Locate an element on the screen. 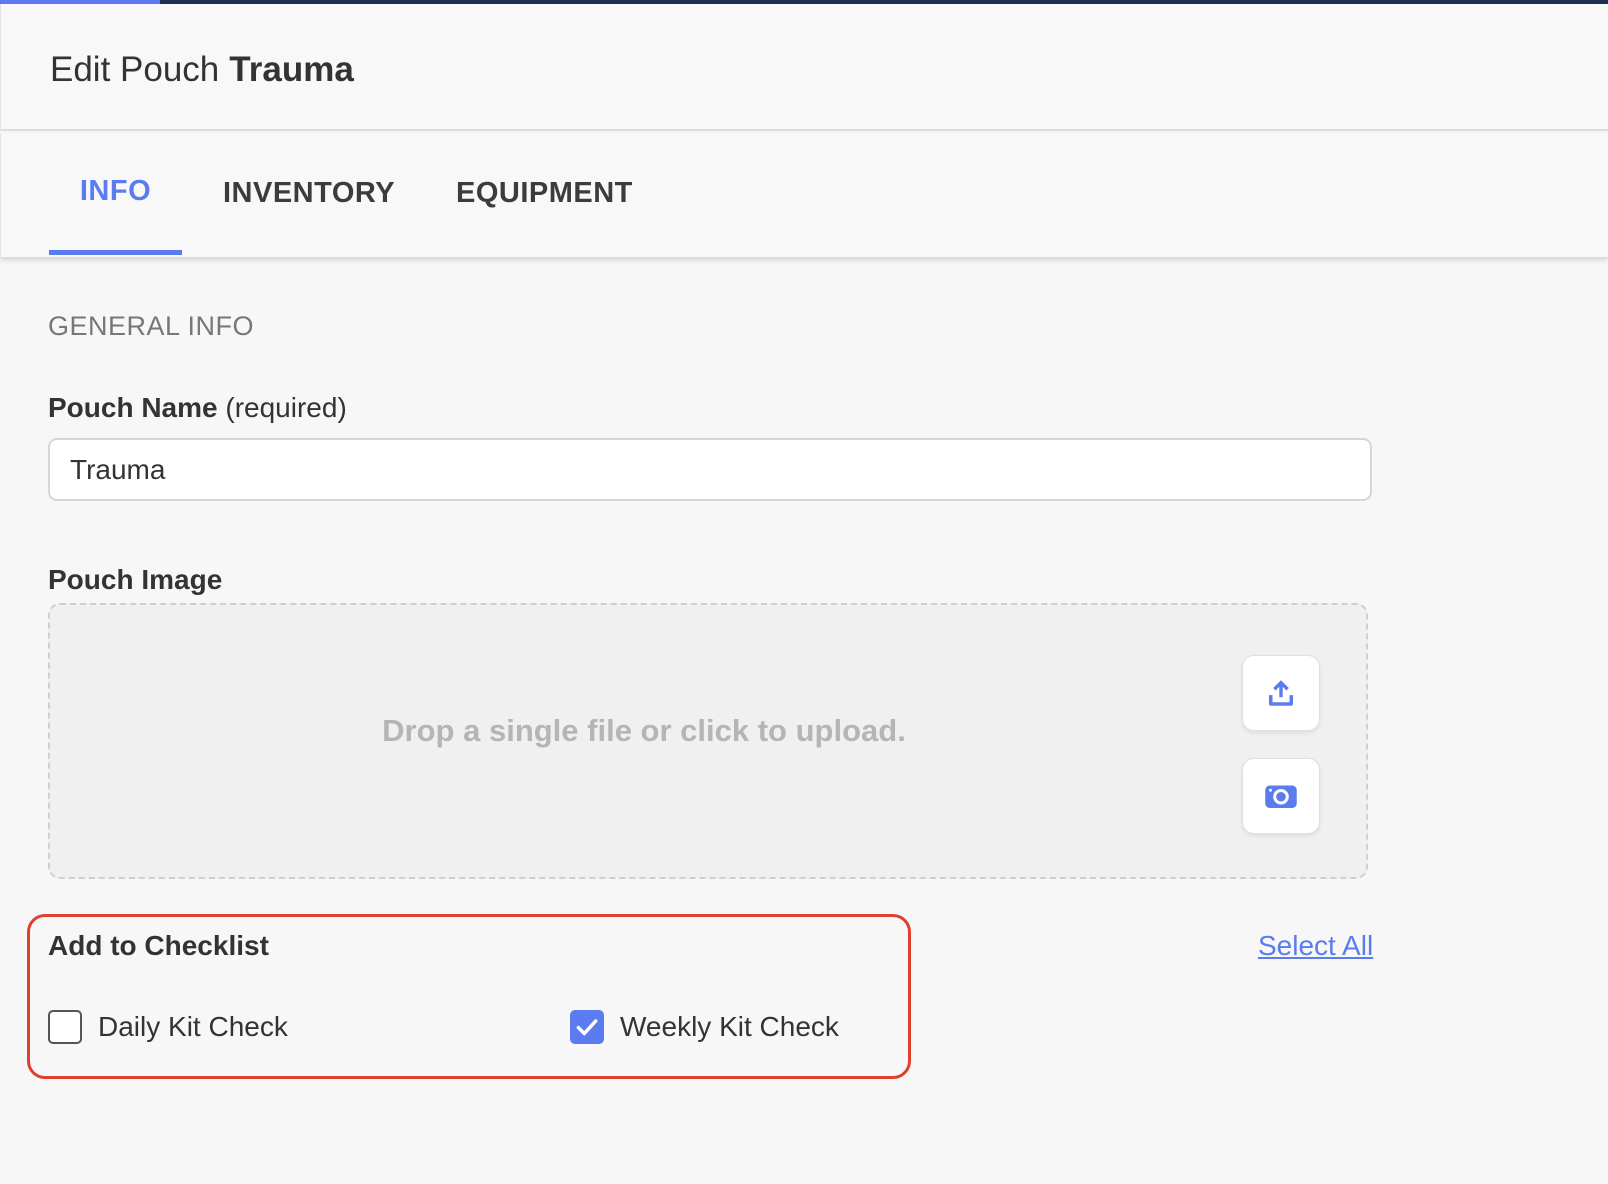 The width and height of the screenshot is (1608, 1184). pouch-name-input is located at coordinates (710, 469).